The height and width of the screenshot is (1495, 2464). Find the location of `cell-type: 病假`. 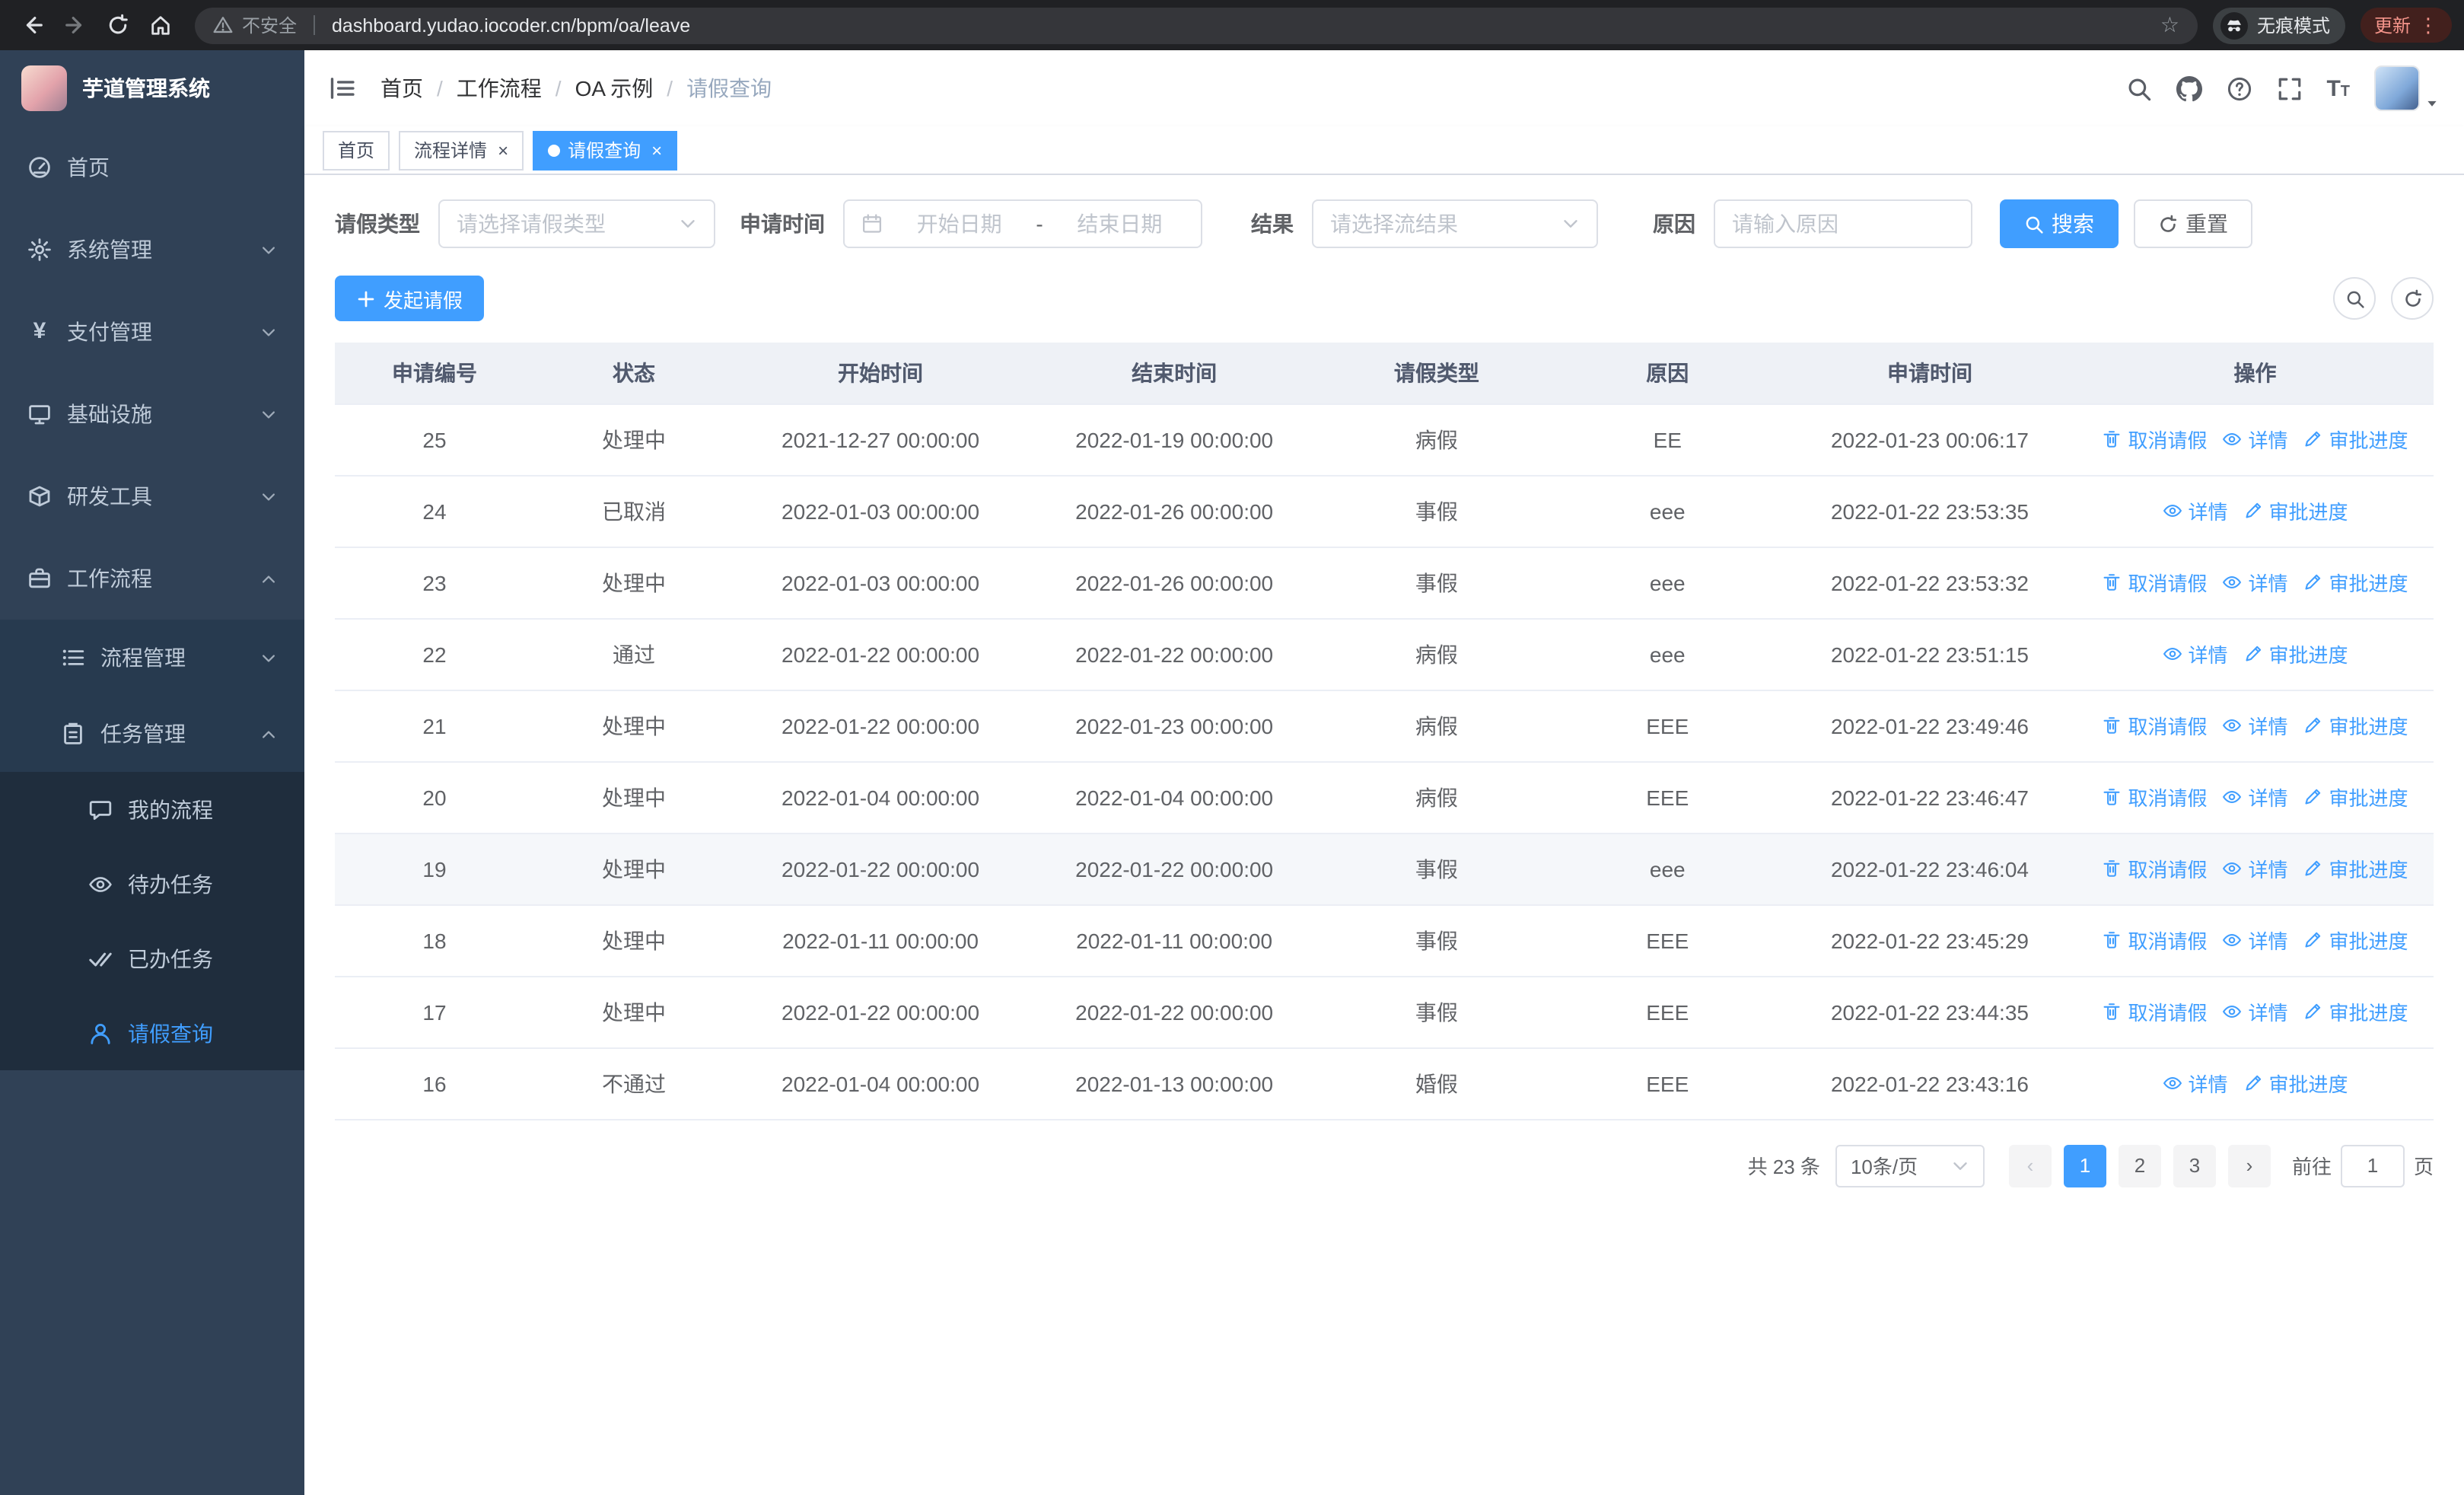

cell-type: 病假 is located at coordinates (1436, 798).